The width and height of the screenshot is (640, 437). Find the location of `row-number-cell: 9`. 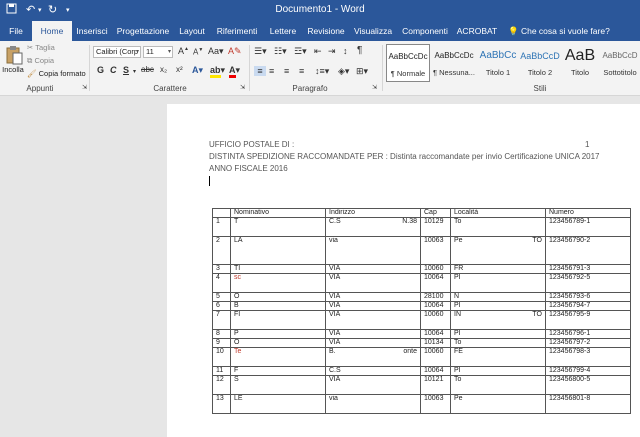

row-number-cell: 9 is located at coordinates (221, 343).